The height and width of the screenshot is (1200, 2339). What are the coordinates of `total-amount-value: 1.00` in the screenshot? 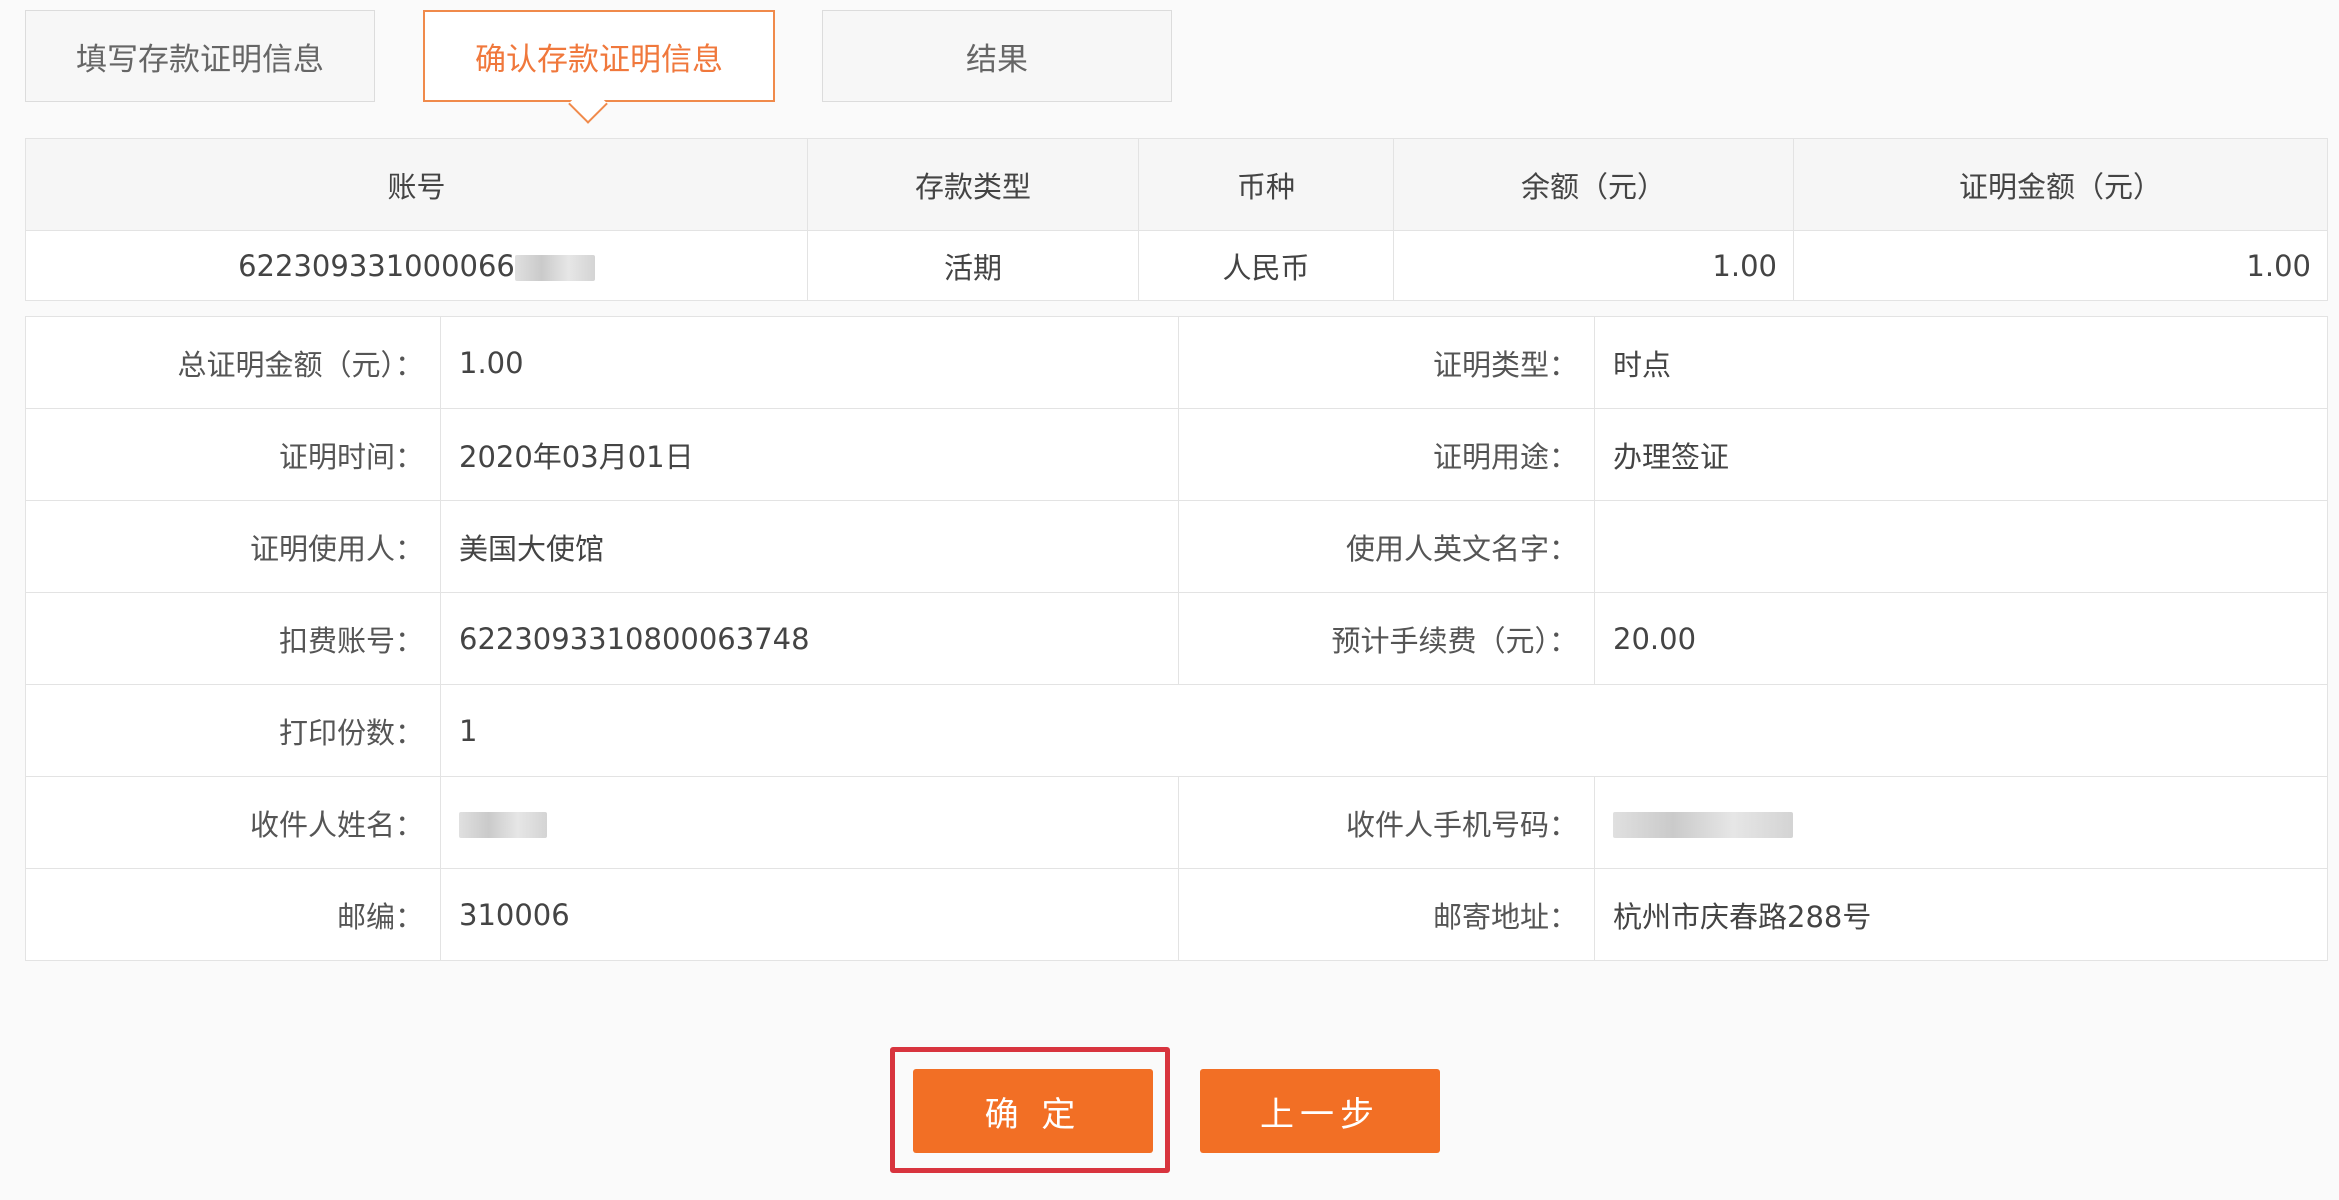 It's located at (809, 362).